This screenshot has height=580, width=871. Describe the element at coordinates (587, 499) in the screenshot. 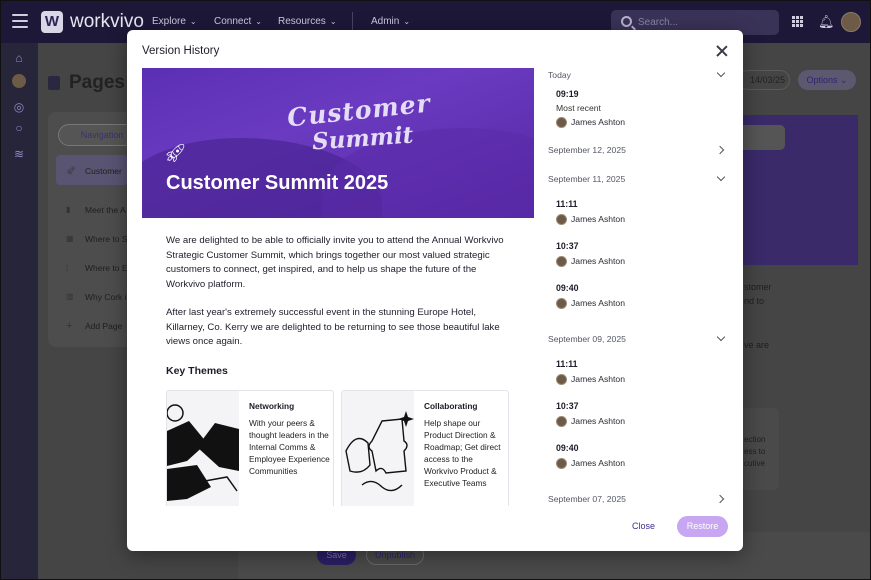

I see `group-sep-07: September 07, 2025` at that location.